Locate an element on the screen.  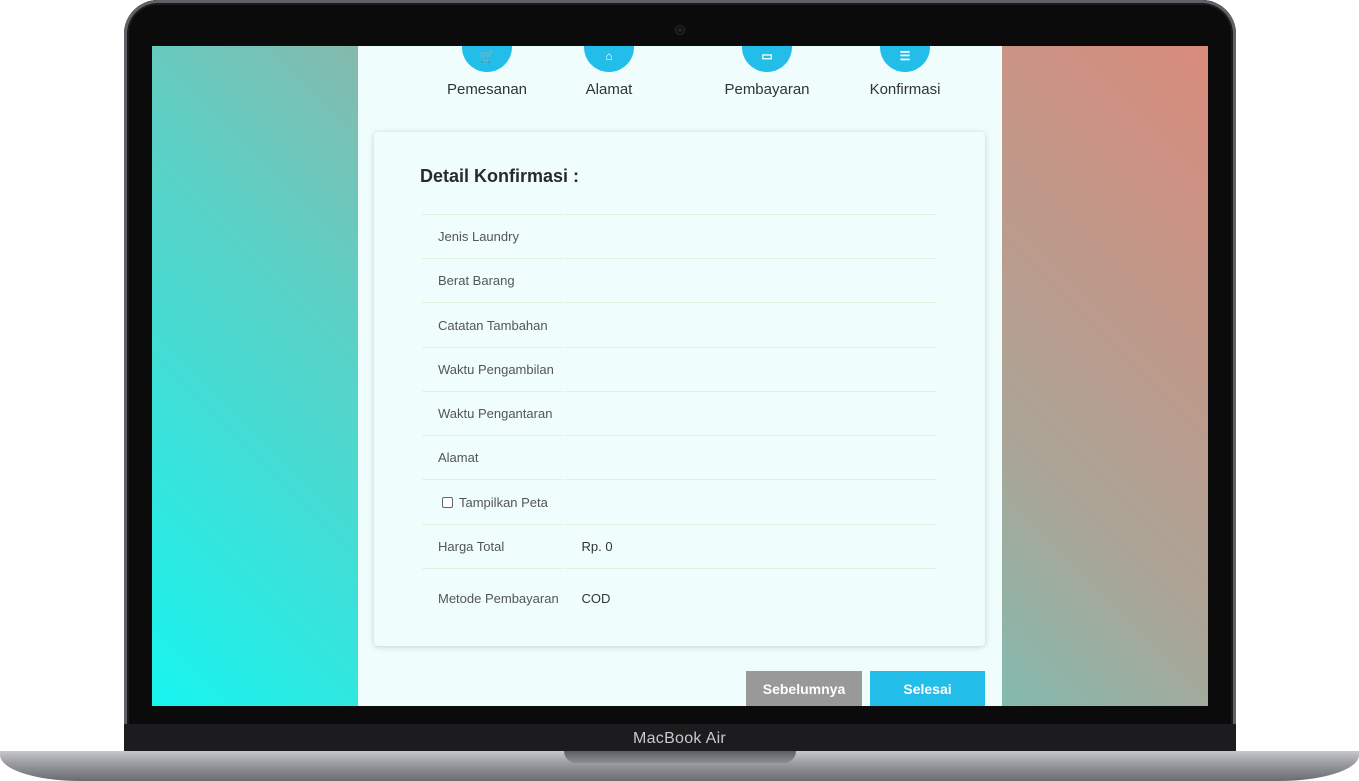
show-map-label: Tampilkan Peta is located at coordinates (503, 502).